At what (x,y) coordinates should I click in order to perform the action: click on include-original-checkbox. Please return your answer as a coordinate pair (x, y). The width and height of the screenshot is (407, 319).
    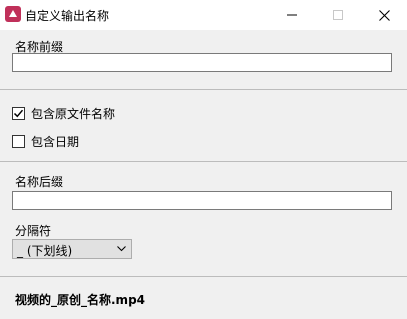
    Looking at the image, I should click on (18, 113).